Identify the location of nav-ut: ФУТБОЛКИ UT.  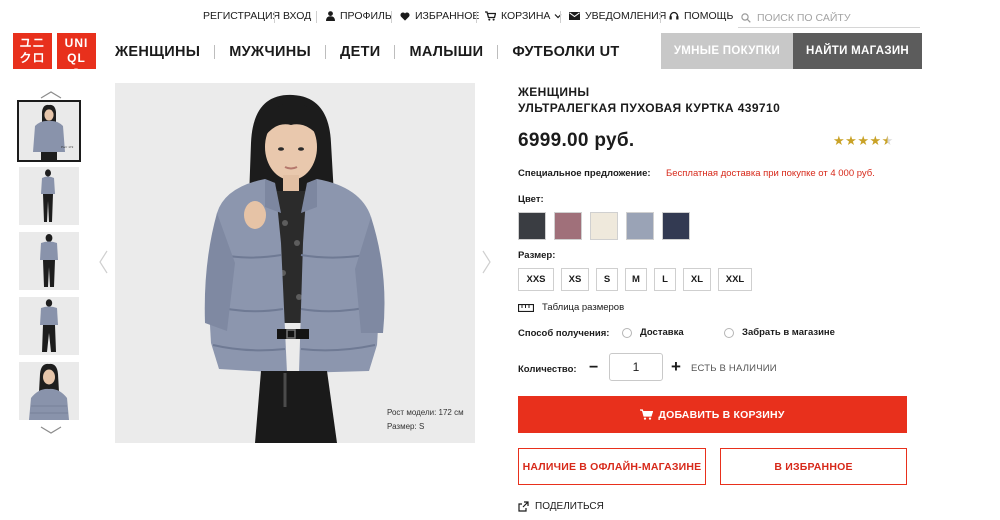
(565, 52).